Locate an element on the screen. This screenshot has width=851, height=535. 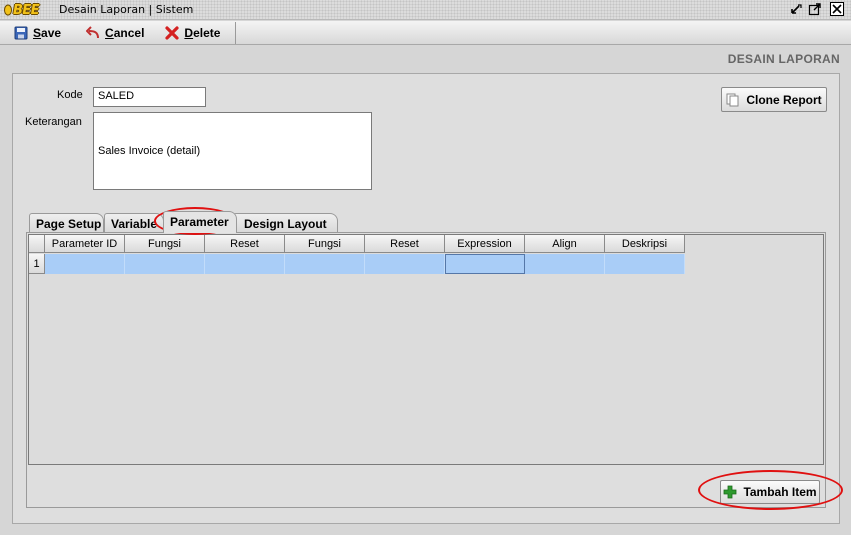
minimize-icon is located at coordinates (796, 9).